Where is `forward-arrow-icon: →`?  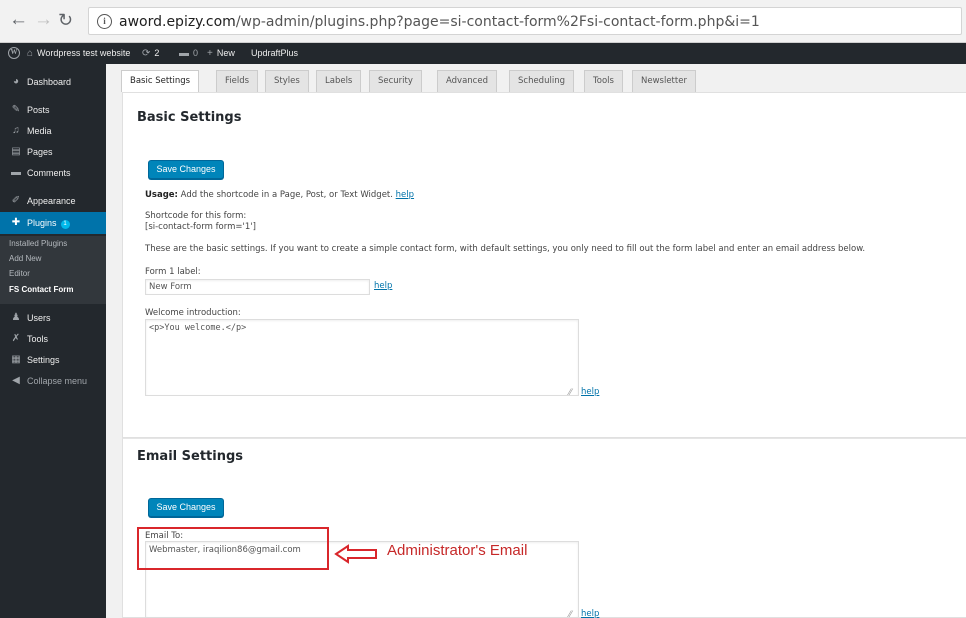
forward-arrow-icon: → is located at coordinates (43, 20).